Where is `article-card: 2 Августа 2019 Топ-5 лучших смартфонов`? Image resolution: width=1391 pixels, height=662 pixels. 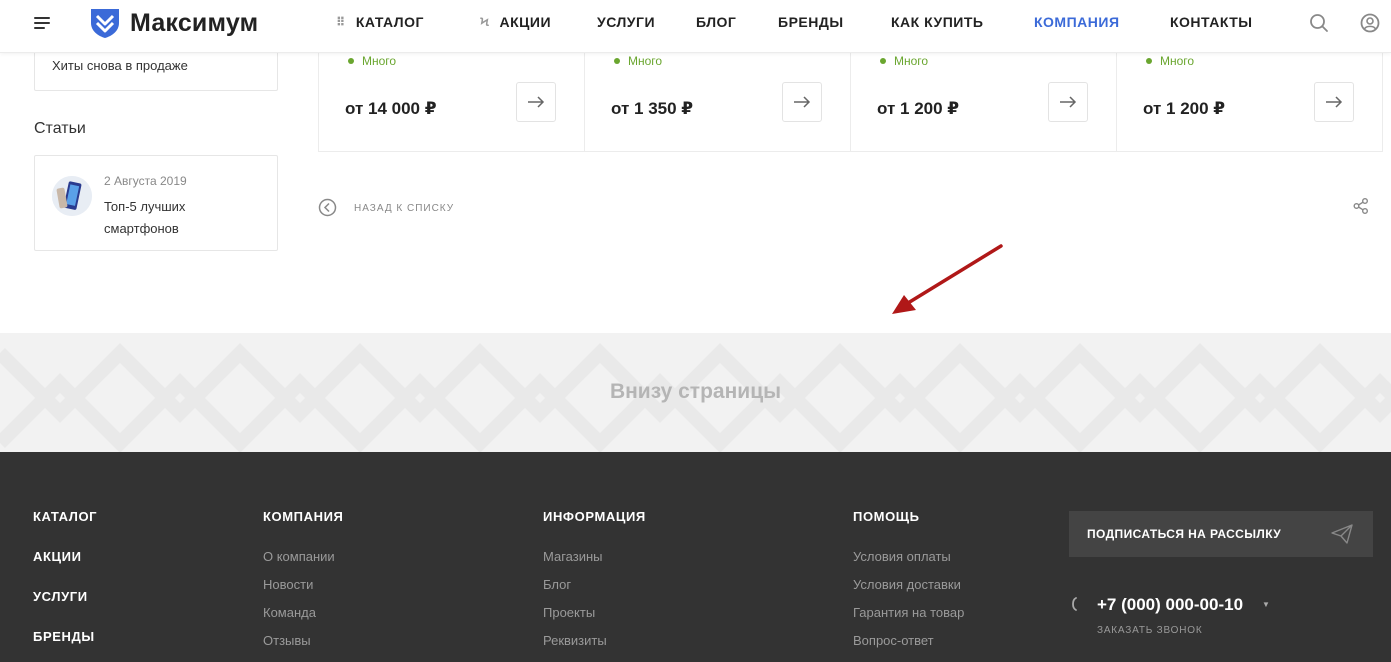
article-card: 2 Августа 2019 Топ-5 лучших смартфонов is located at coordinates (156, 203).